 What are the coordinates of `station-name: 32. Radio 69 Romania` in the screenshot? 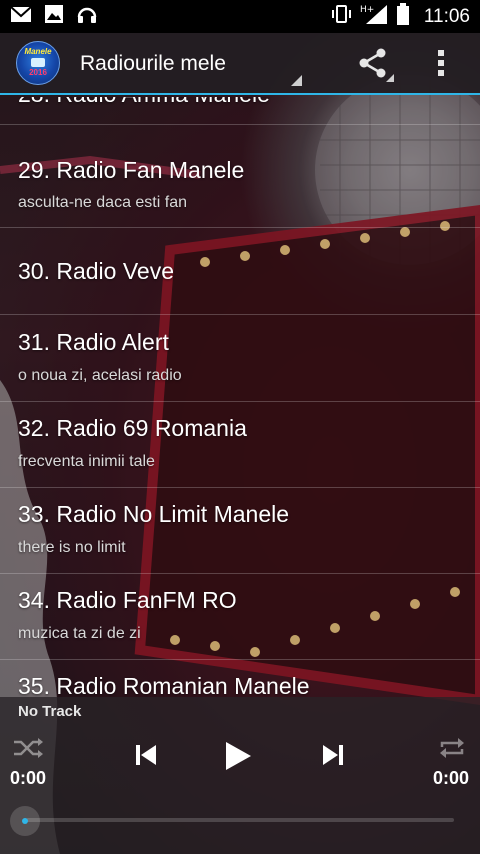 It's located at (132, 428).